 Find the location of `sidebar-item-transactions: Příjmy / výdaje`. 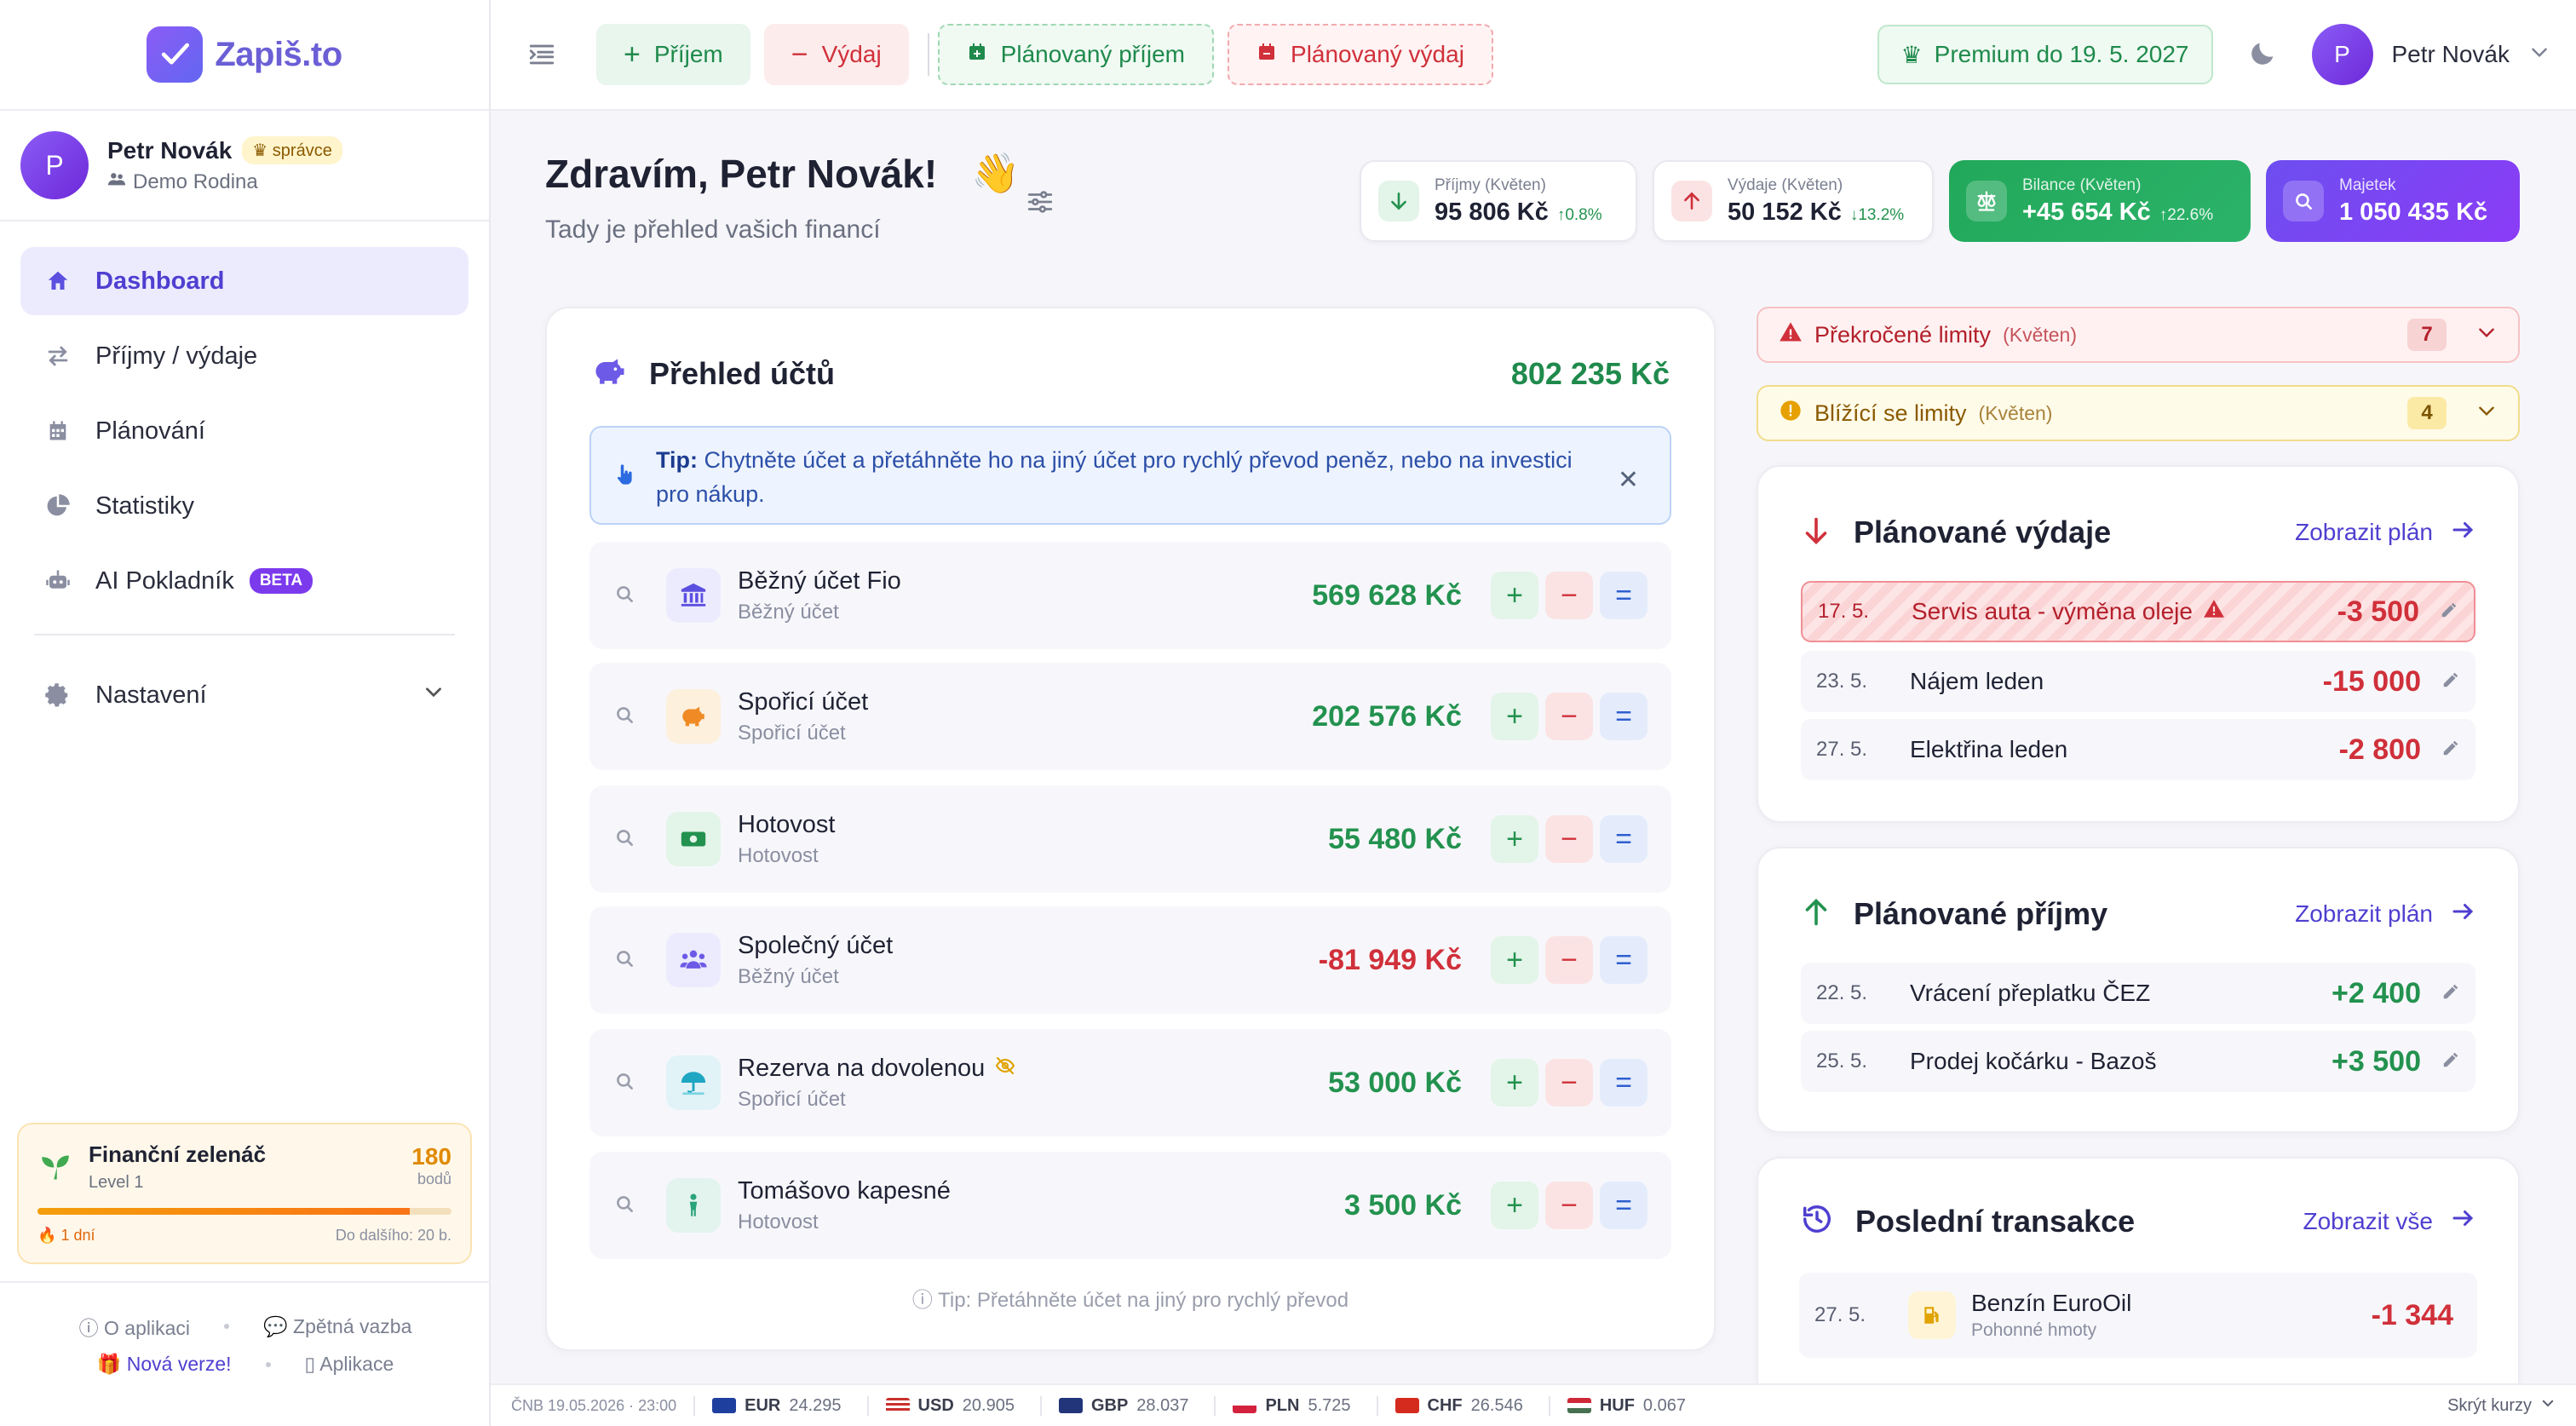

sidebar-item-transactions: Příjmy / výdaje is located at coordinates (245, 356).